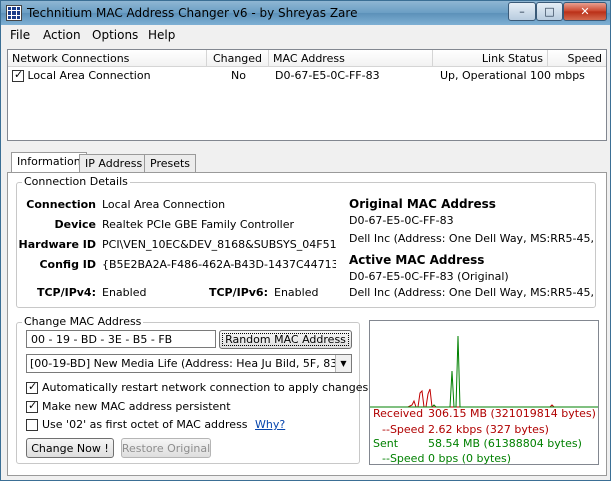 This screenshot has height=481, width=611. What do you see at coordinates (75, 224) in the screenshot?
I see `device-label: Device` at bounding box center [75, 224].